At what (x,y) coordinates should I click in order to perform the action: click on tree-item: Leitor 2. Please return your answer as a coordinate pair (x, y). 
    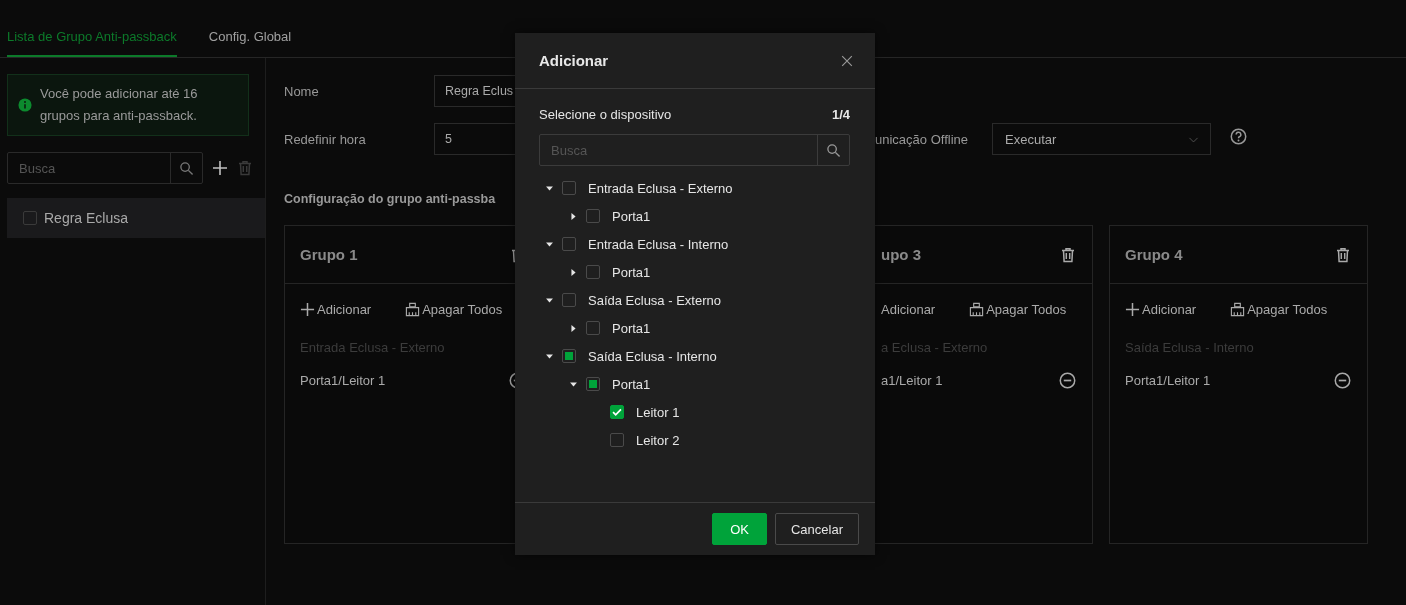
    Looking at the image, I should click on (697, 440).